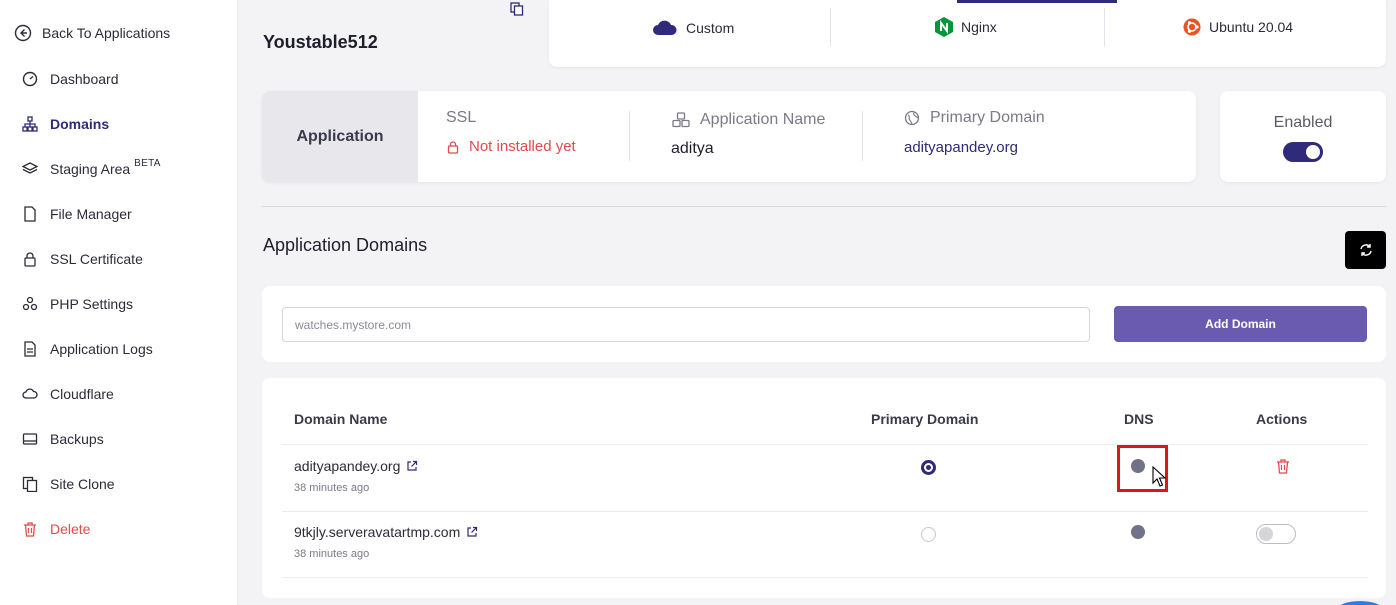 This screenshot has width=1396, height=605. I want to click on sidebar-item-label: Delete, so click(70, 529).